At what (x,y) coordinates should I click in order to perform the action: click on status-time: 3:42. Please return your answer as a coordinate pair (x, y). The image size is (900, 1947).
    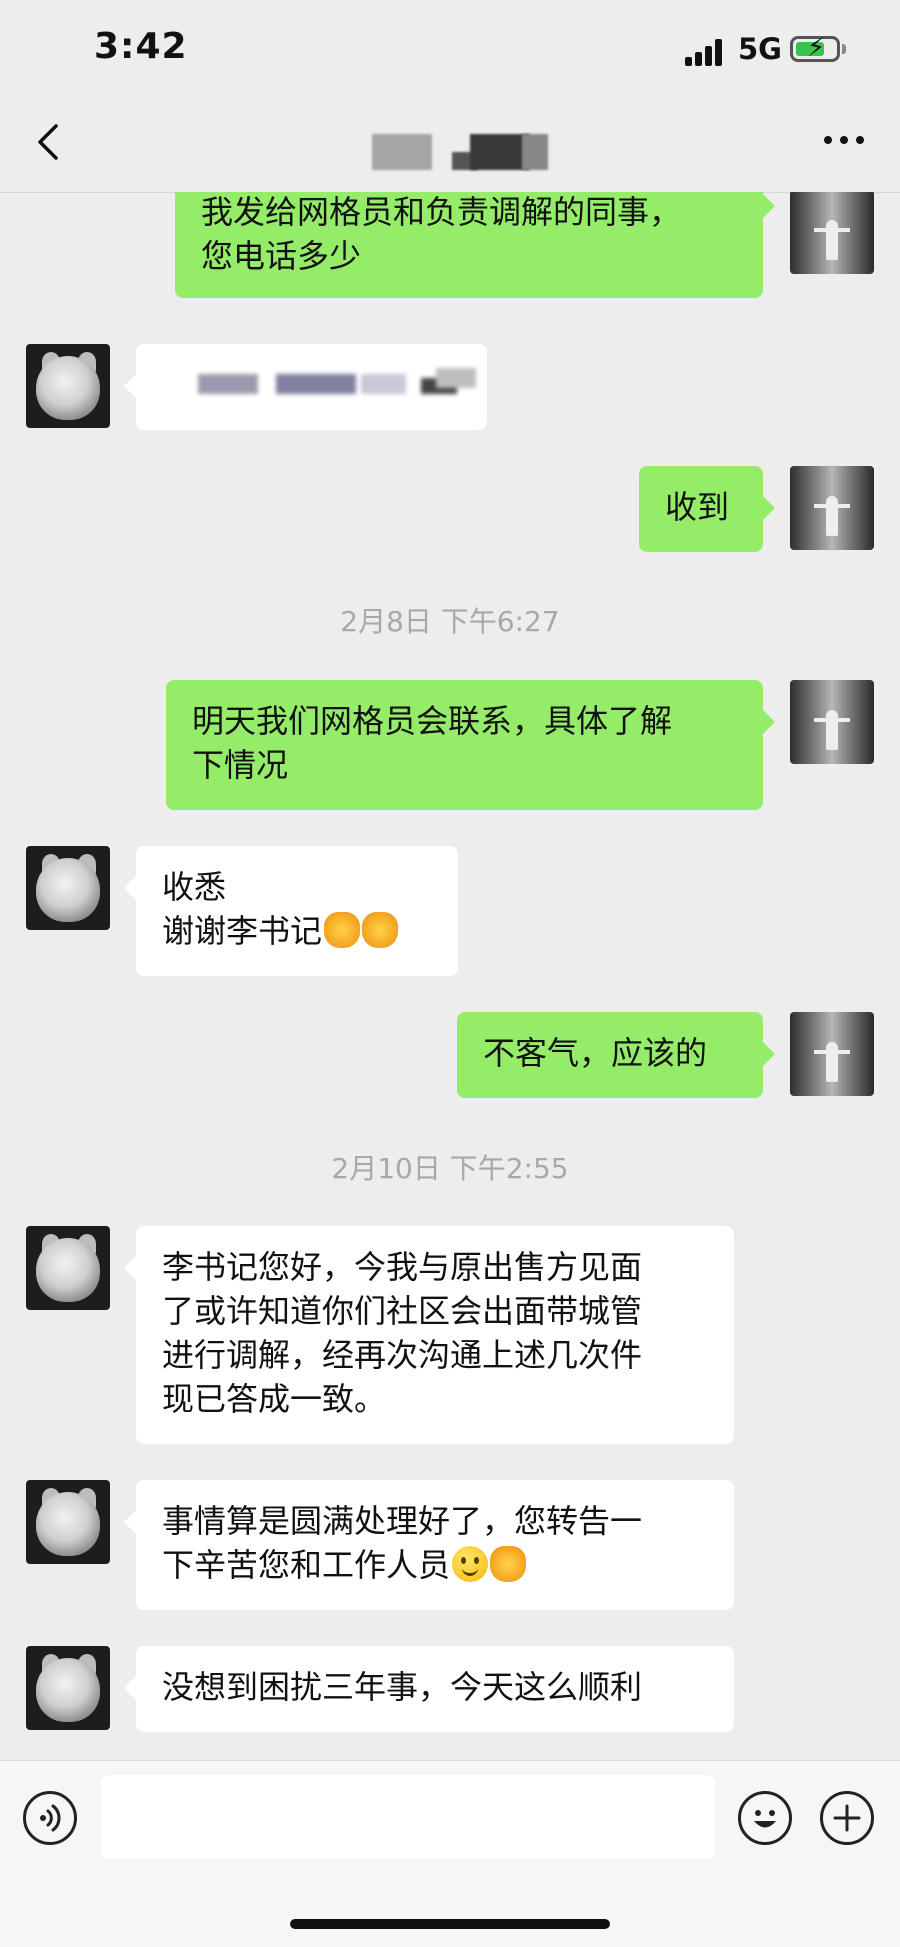
    Looking at the image, I should click on (141, 46).